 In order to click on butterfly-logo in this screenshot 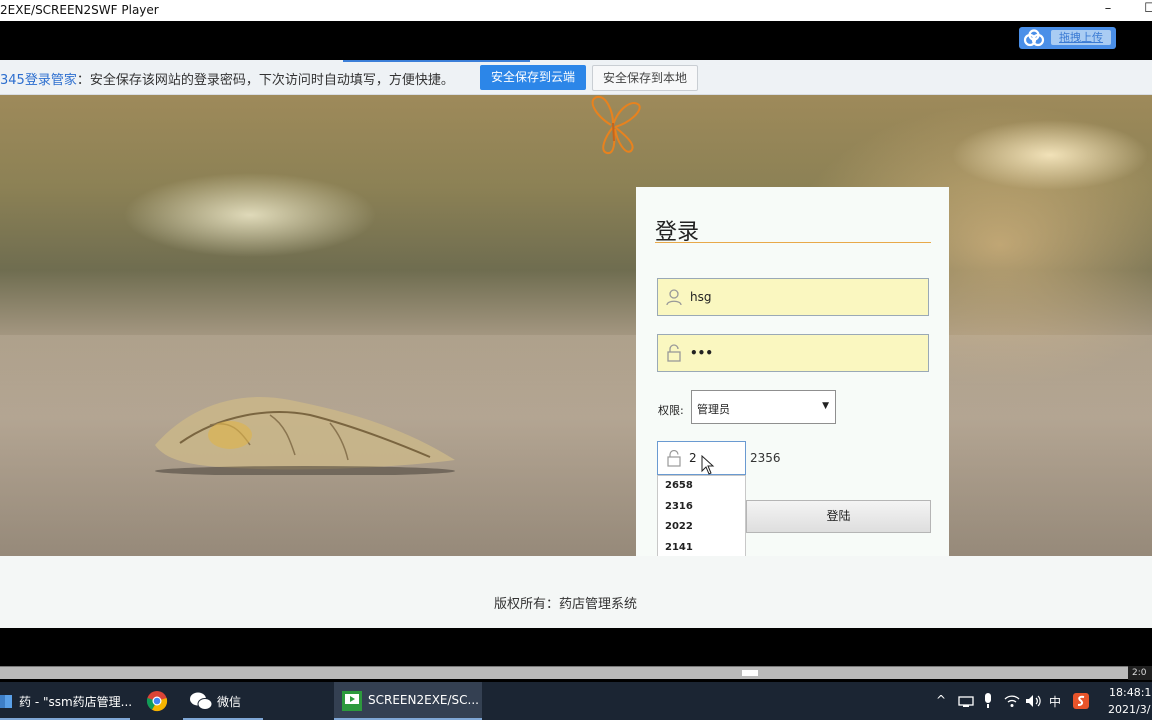, I will do `click(616, 125)`.